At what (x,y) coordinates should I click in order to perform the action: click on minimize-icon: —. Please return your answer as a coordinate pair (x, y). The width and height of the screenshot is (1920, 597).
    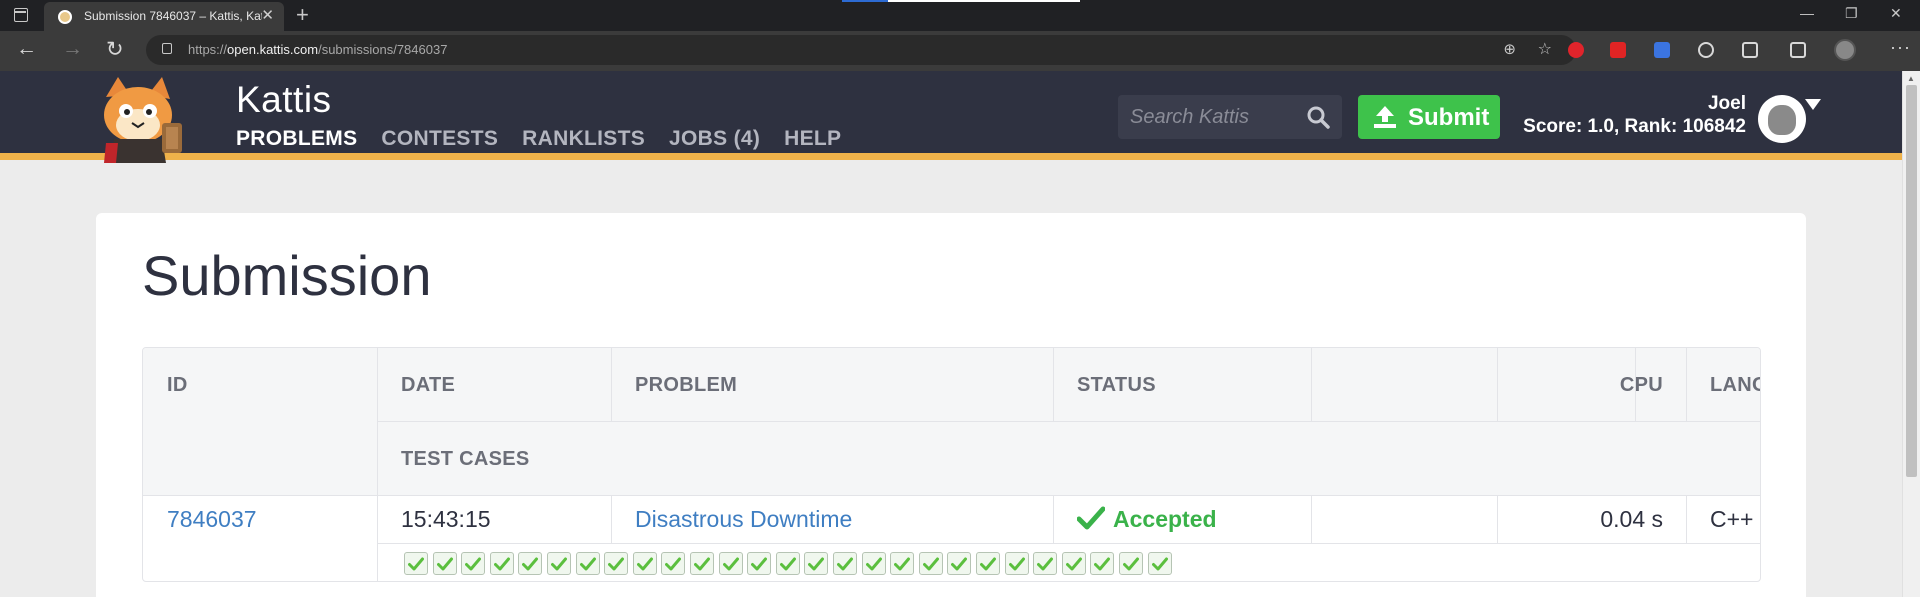
    Looking at the image, I should click on (1807, 13).